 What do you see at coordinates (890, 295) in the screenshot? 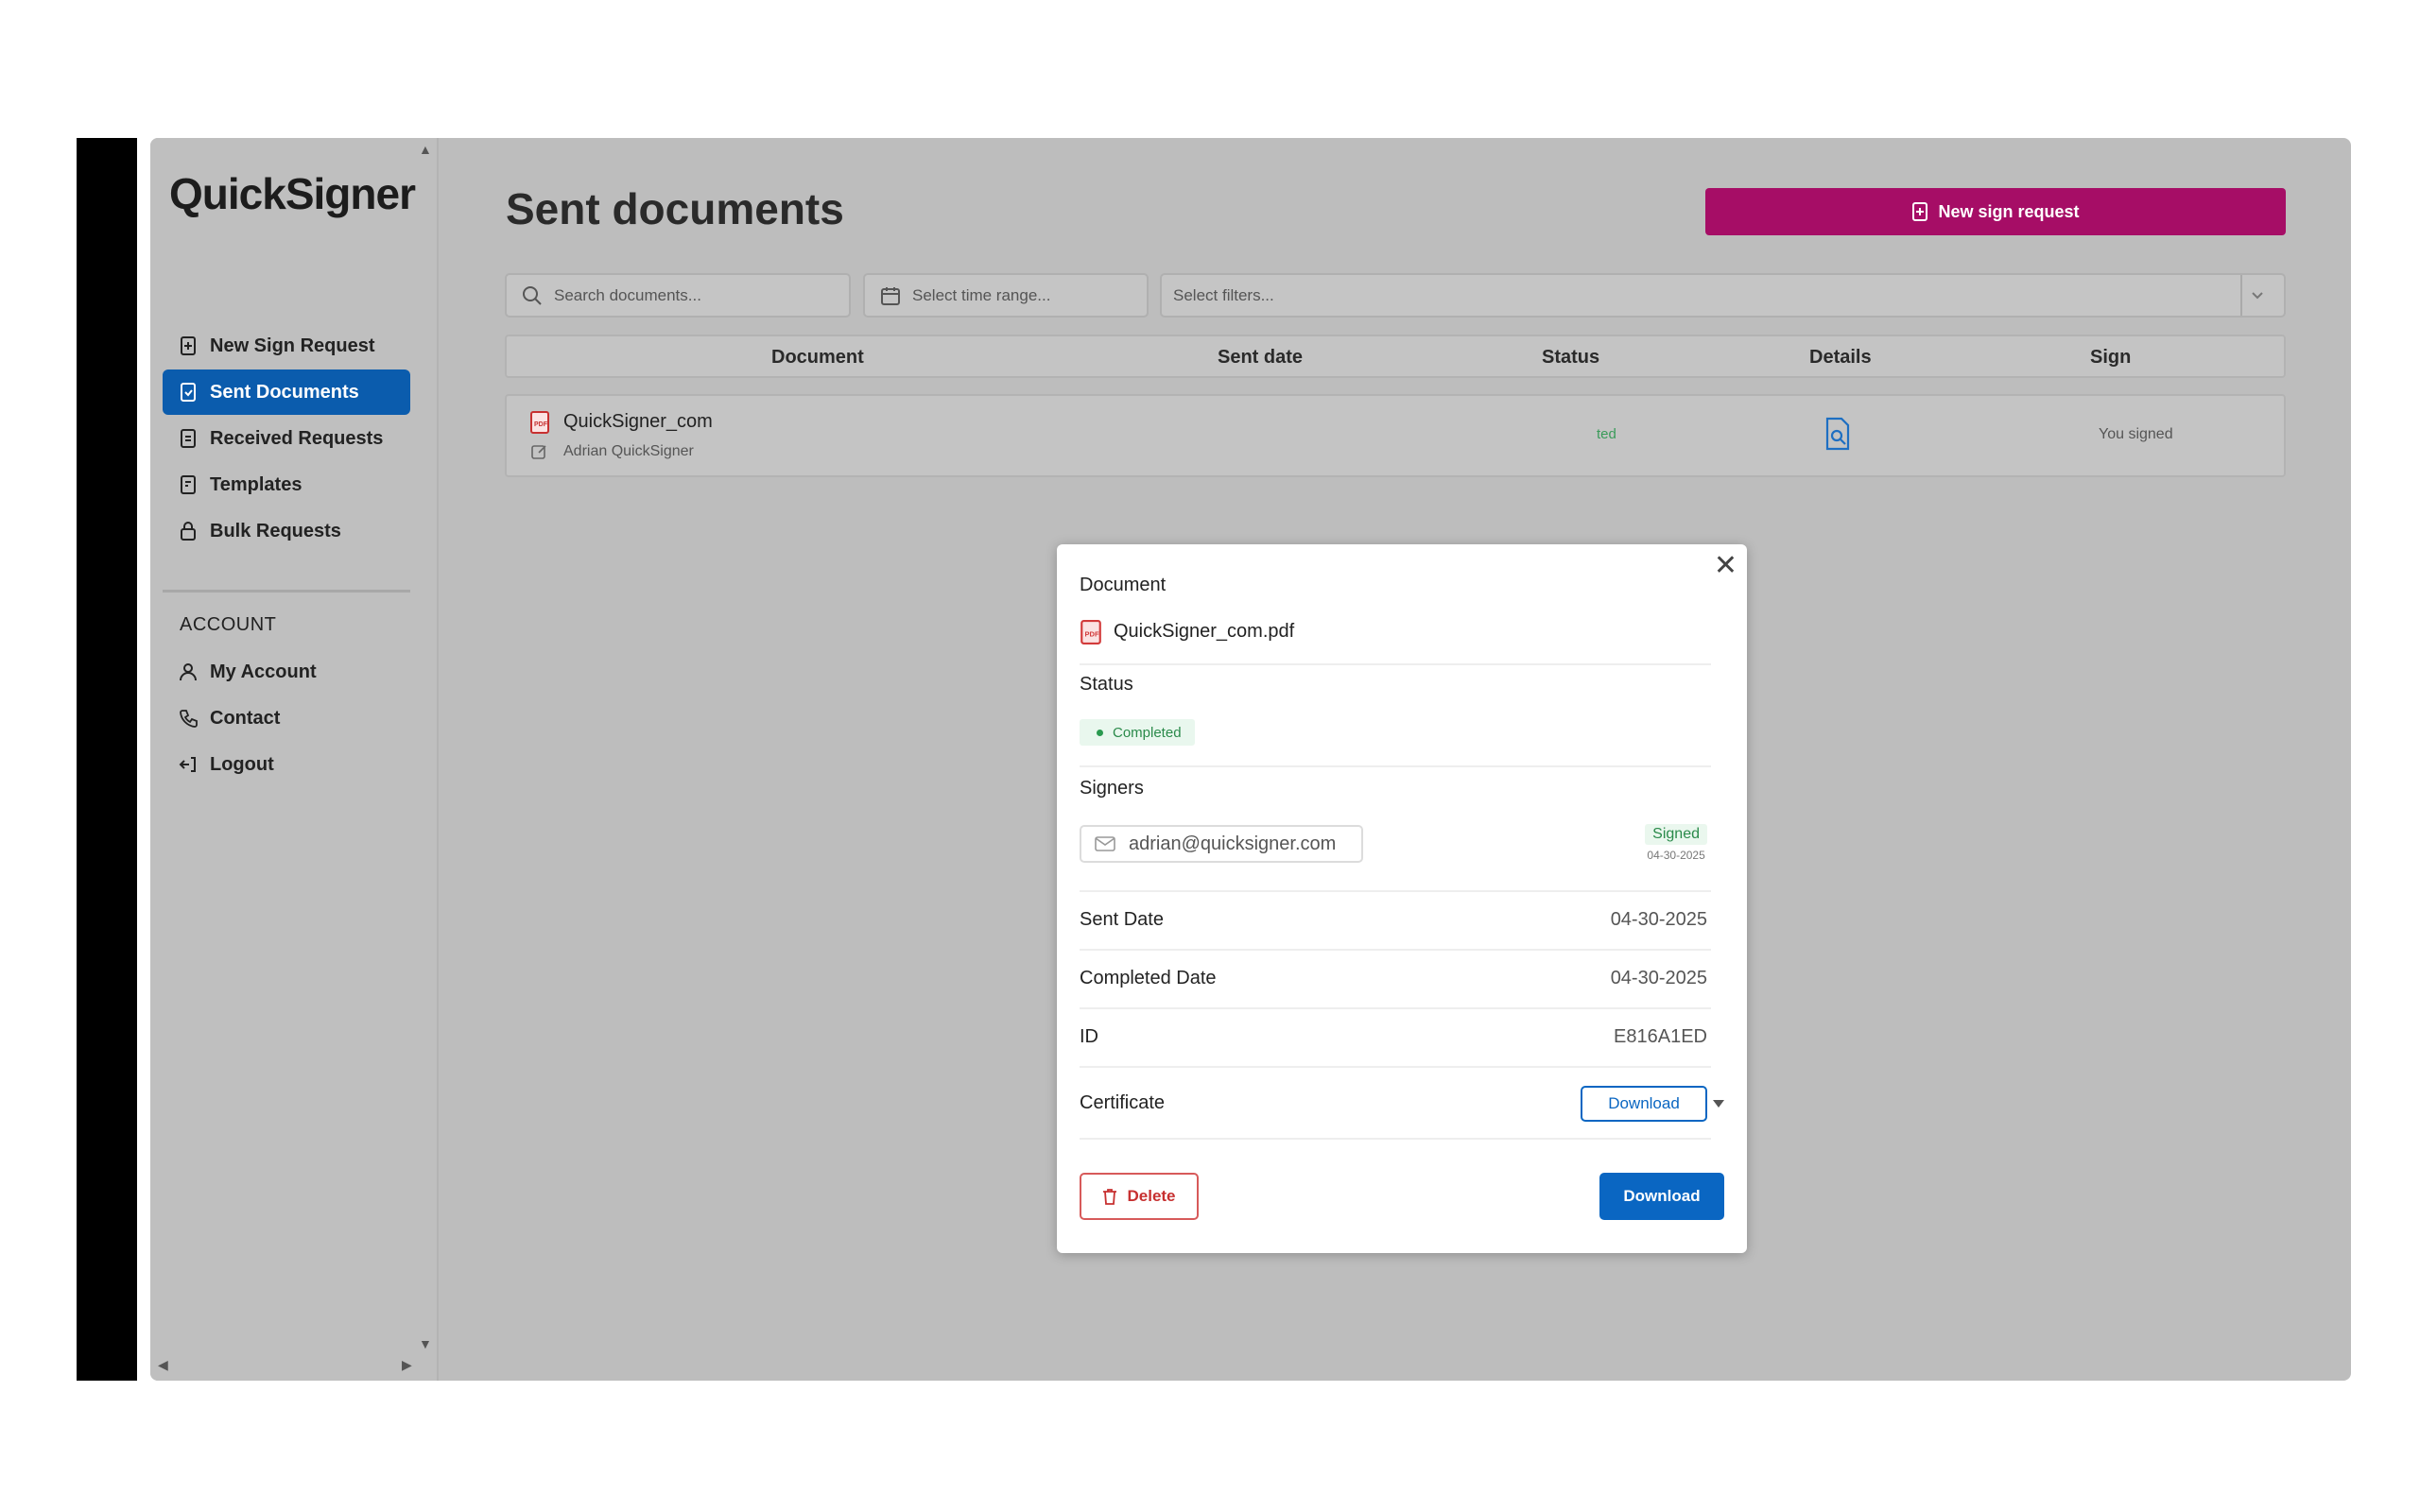
I see `calendar-icon` at bounding box center [890, 295].